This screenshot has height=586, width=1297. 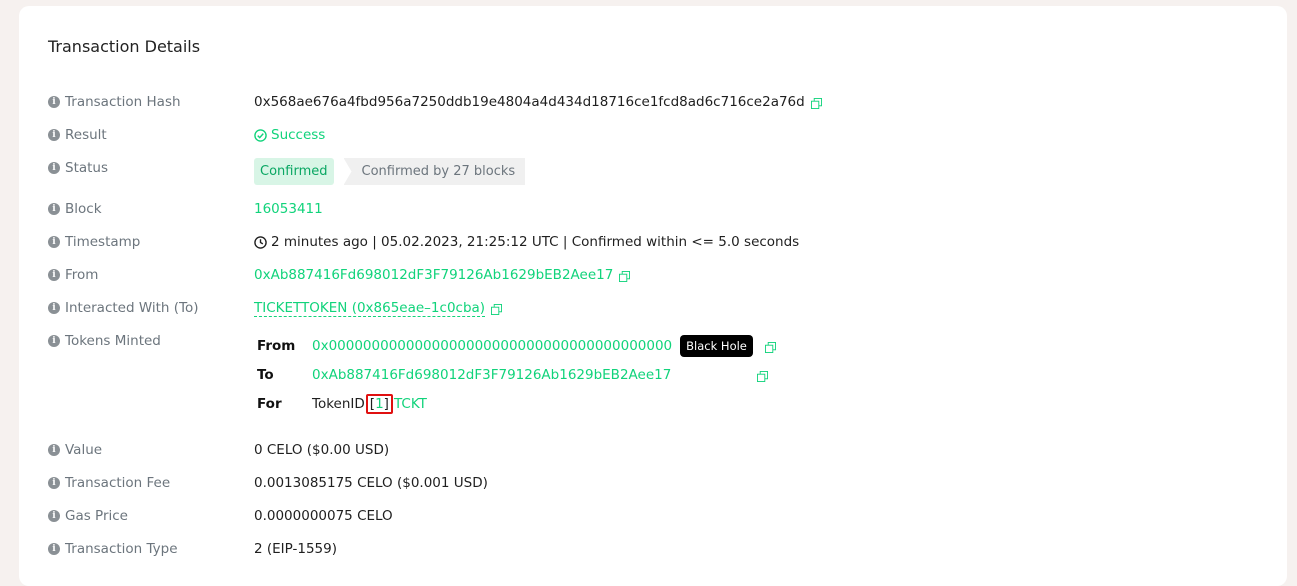 What do you see at coordinates (371, 483) in the screenshot?
I see `value-transaction-fee: 0.0013085175 CELO ($0.001 USD)` at bounding box center [371, 483].